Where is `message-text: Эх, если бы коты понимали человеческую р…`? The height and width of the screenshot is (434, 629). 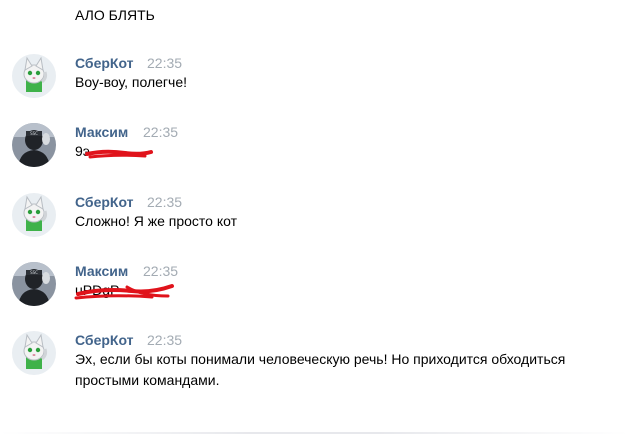 message-text: Эх, если бы коты понимали человеческую р… is located at coordinates (320, 369).